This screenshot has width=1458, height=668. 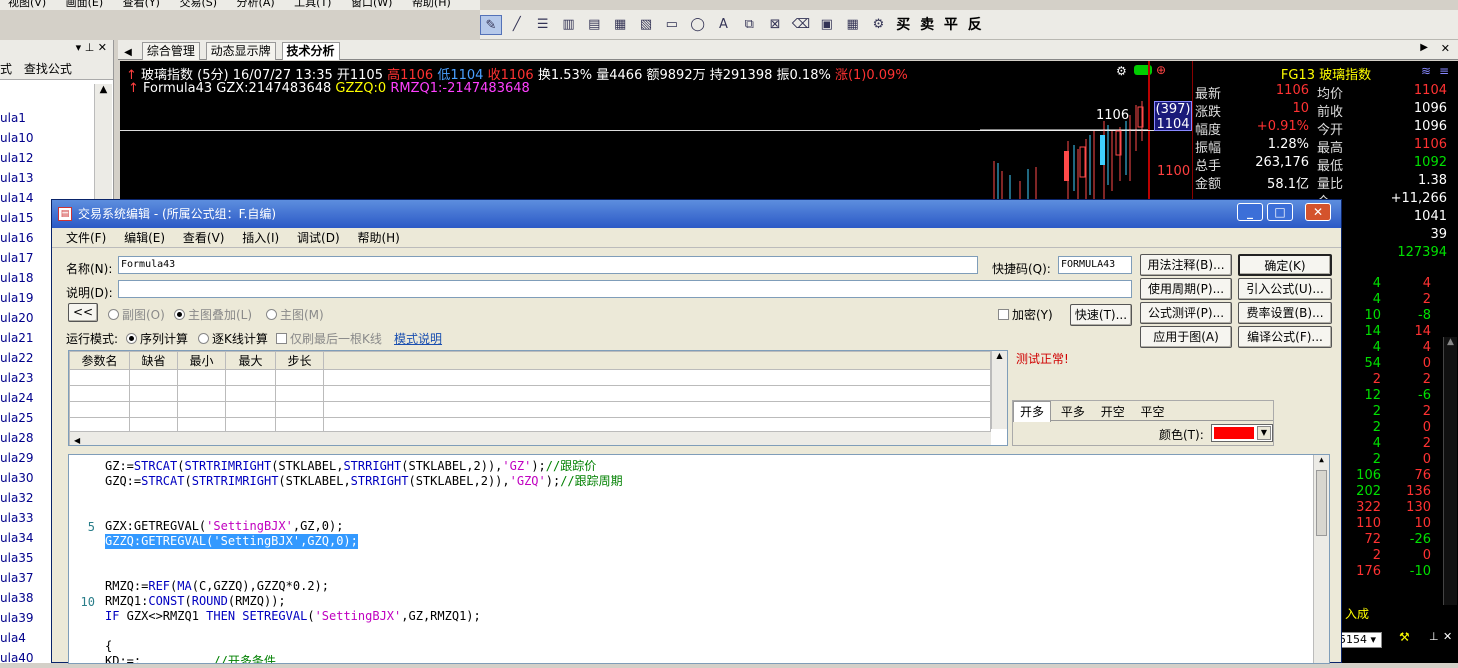 I want to click on mode-sequence-radio: 序列计算, so click(x=157, y=338).